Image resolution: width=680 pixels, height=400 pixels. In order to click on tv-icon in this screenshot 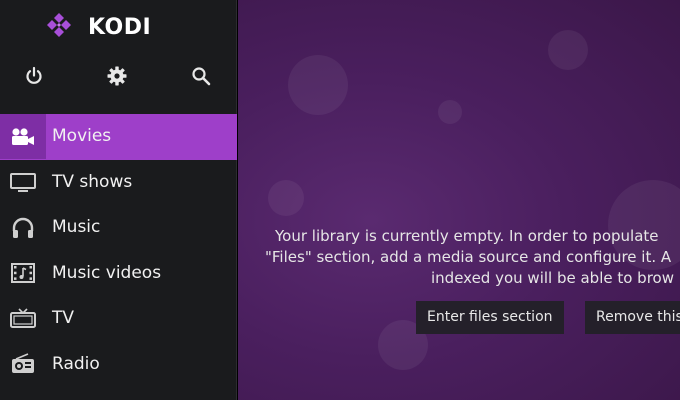, I will do `click(23, 182)`.